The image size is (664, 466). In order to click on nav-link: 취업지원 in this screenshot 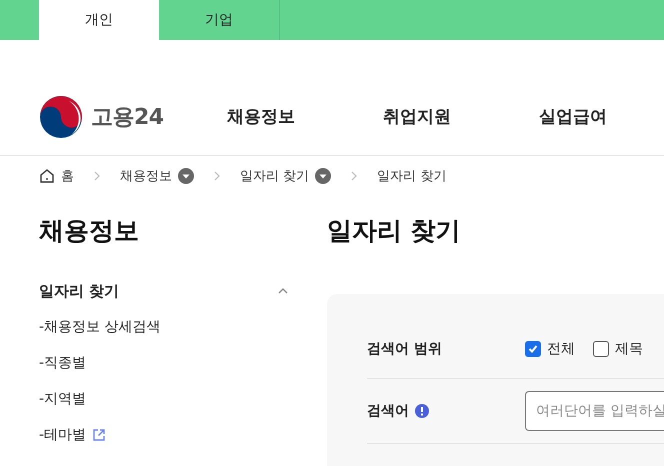, I will do `click(461, 116)`.